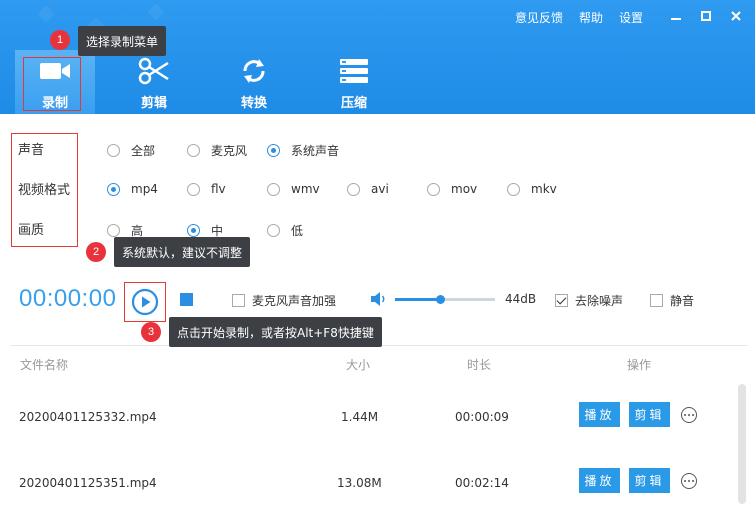 This screenshot has width=755, height=516. Describe the element at coordinates (358, 365) in the screenshot. I see `column-header-size: 大小` at that location.